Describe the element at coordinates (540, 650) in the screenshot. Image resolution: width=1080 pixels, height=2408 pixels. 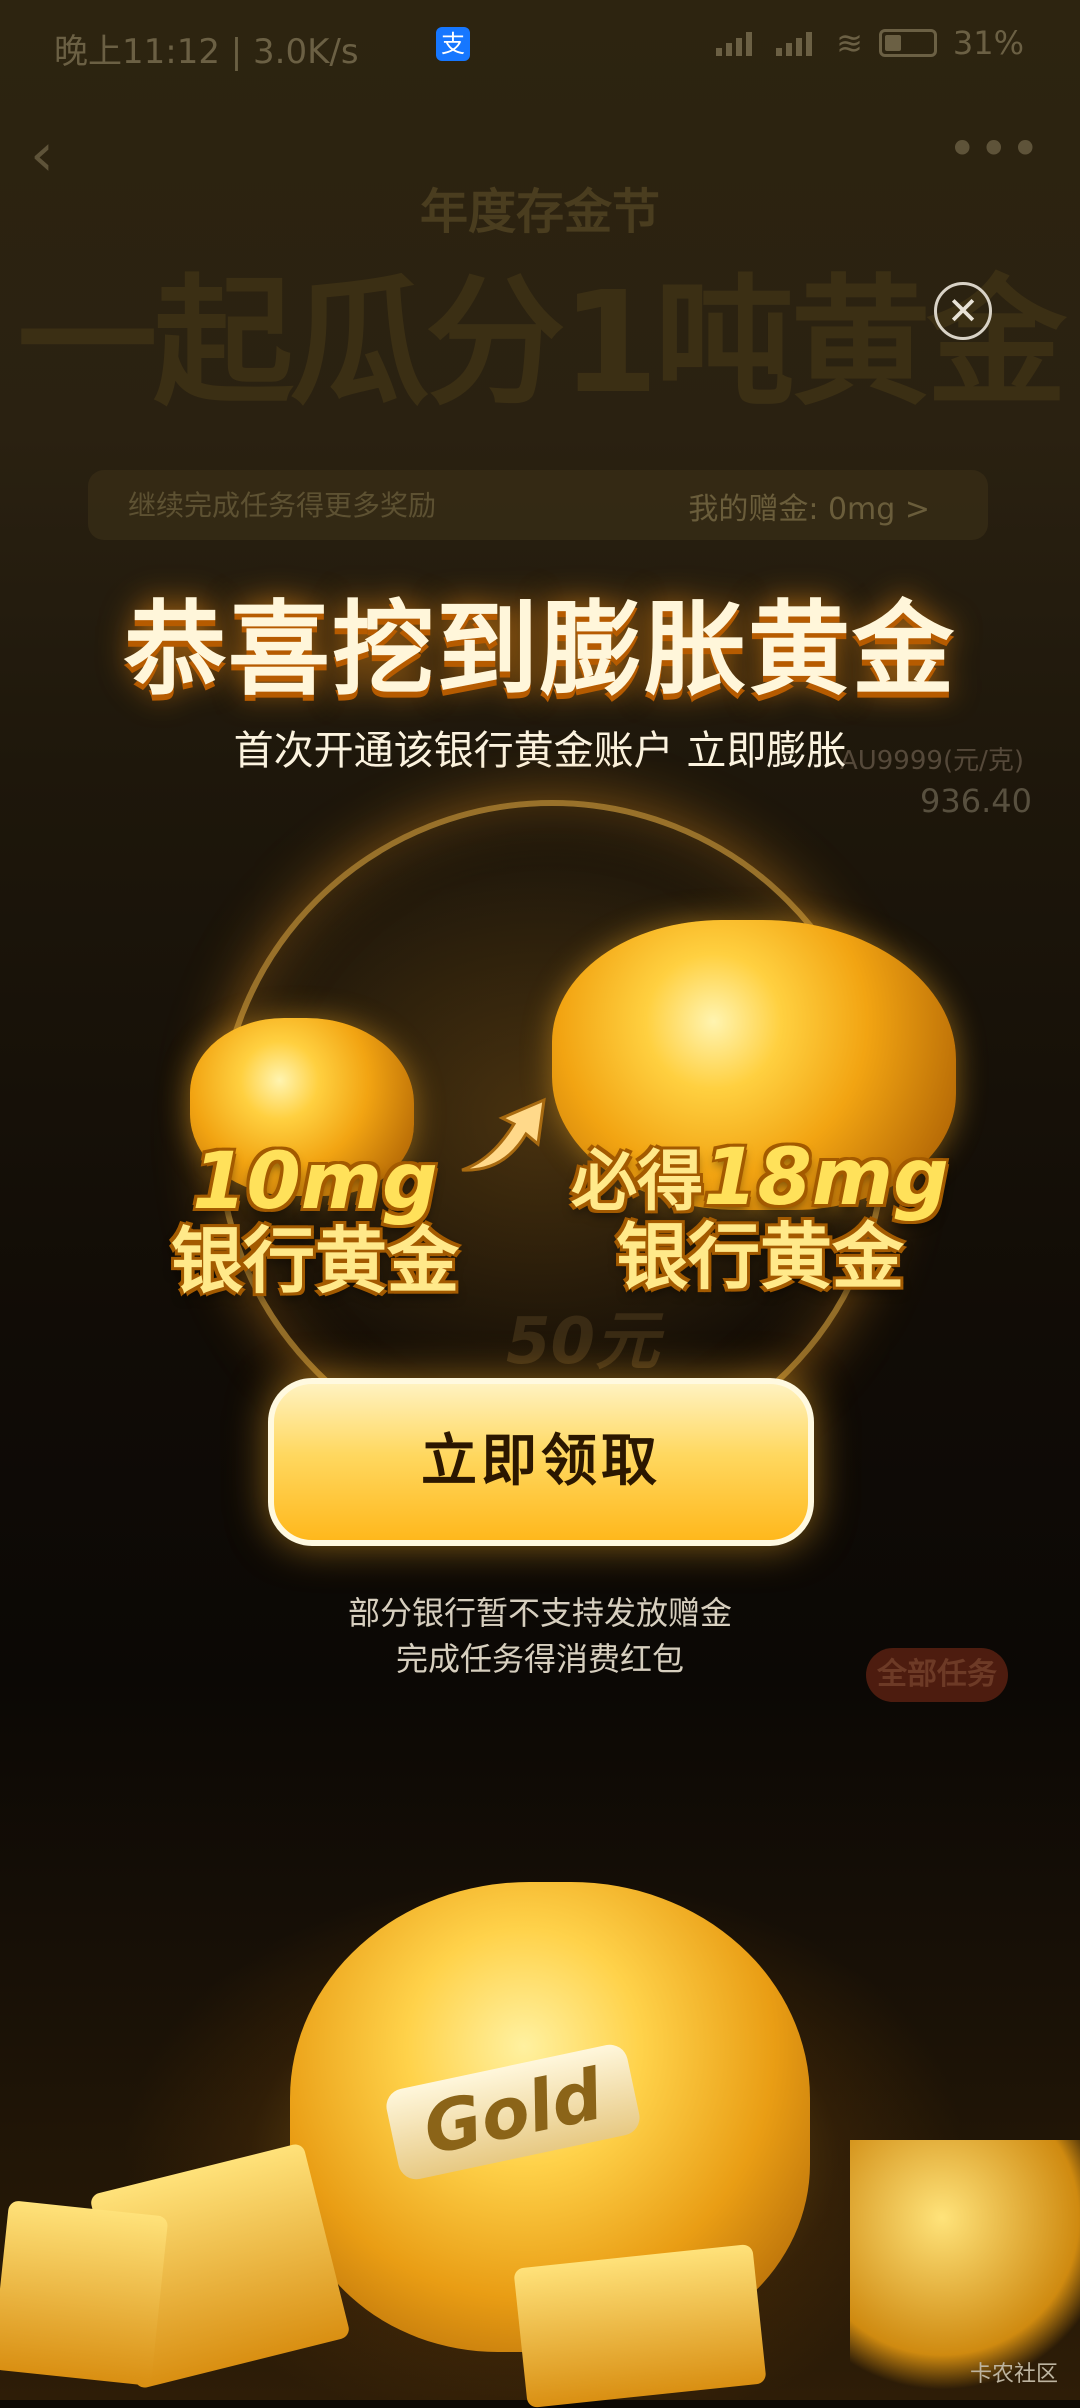
I see `dialog-headline: 恭喜挖到膨胀黄金` at that location.